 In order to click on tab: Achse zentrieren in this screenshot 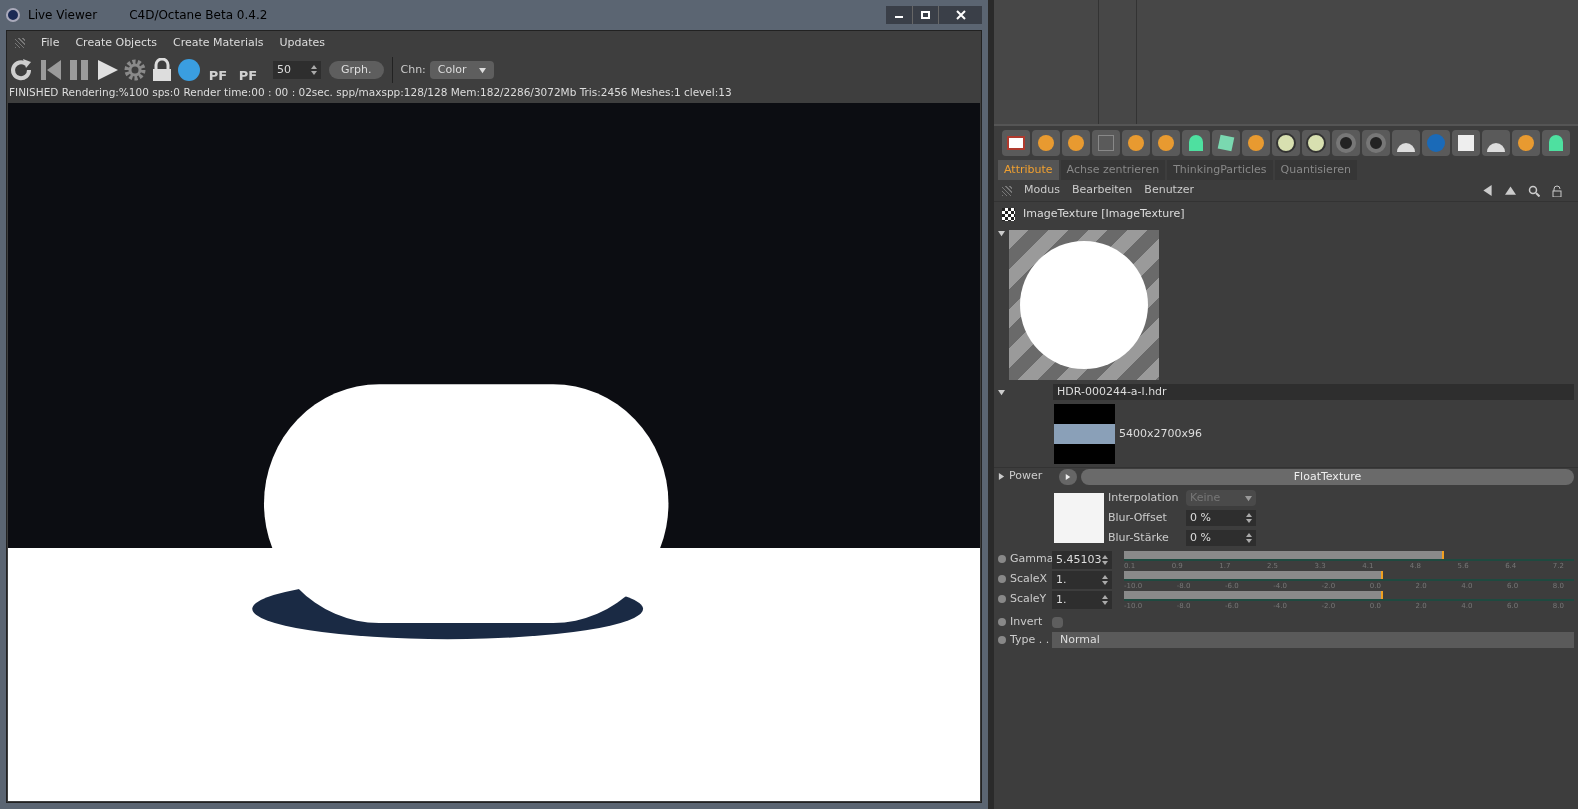, I will do `click(1113, 170)`.